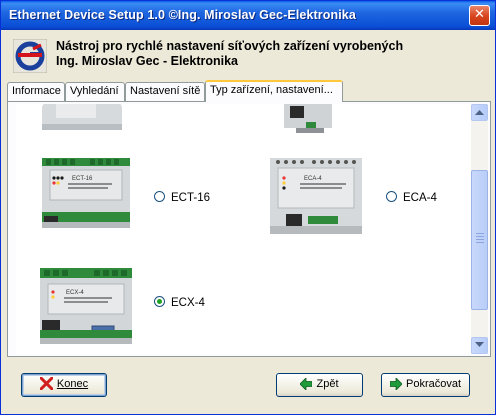 This screenshot has height=415, width=496. I want to click on vertical-scrollbar, so click(479, 229).